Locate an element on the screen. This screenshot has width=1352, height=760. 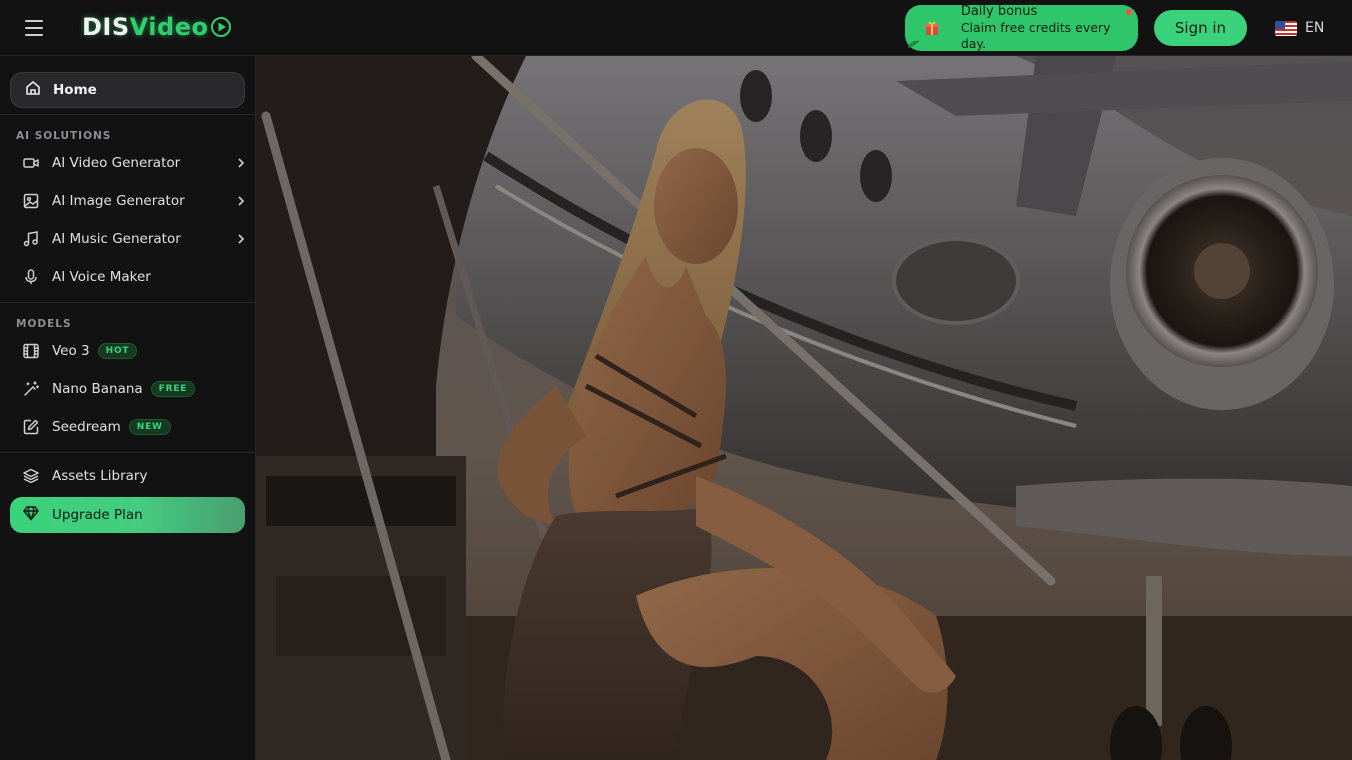
sidebar-item-label: Seedream is located at coordinates (86, 427).